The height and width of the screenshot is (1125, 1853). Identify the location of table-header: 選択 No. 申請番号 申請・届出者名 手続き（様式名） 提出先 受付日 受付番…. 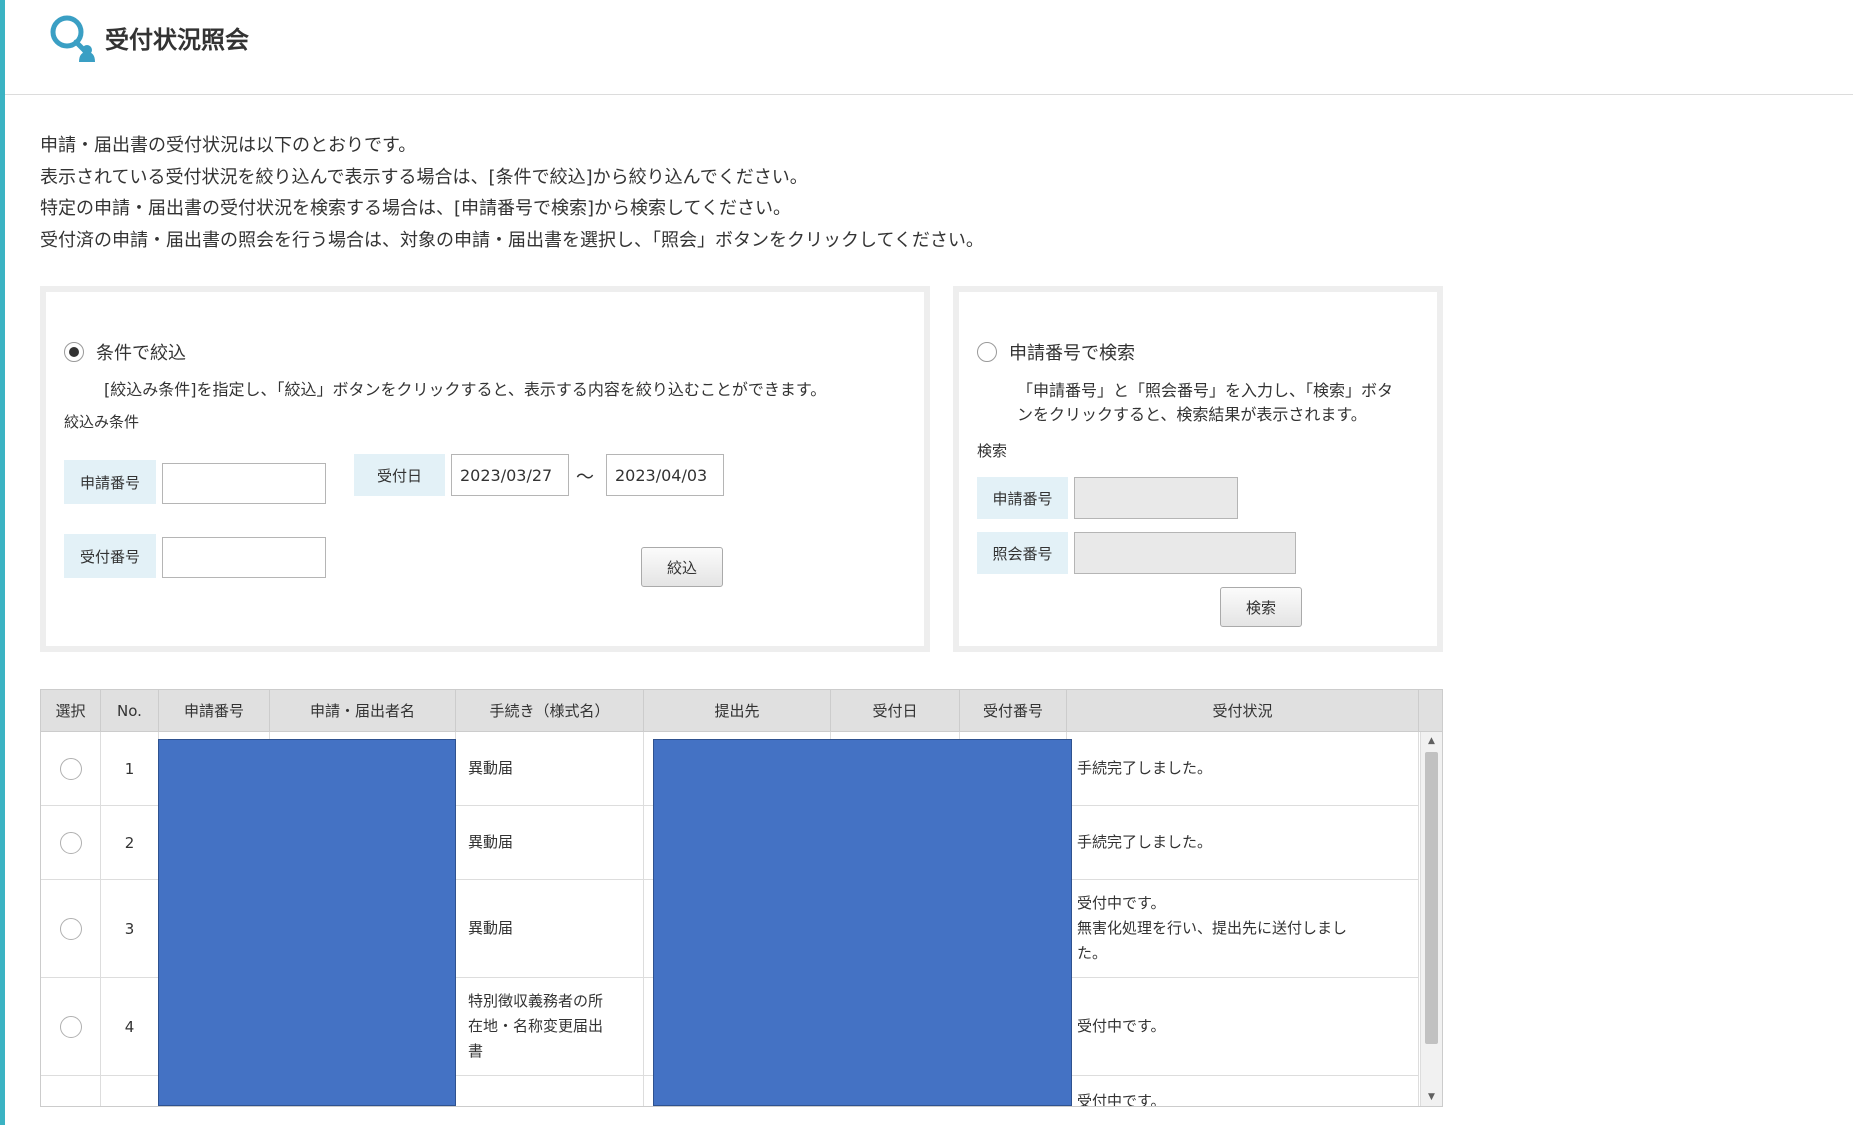
(741, 711).